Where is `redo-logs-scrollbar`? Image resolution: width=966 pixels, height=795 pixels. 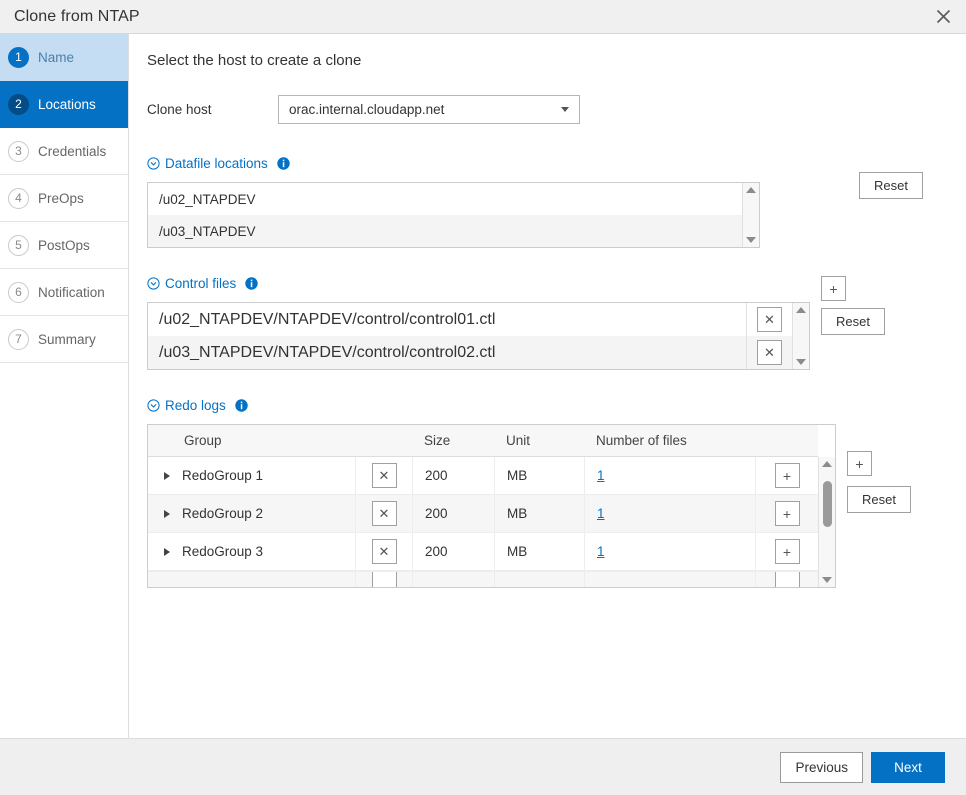 redo-logs-scrollbar is located at coordinates (826, 522).